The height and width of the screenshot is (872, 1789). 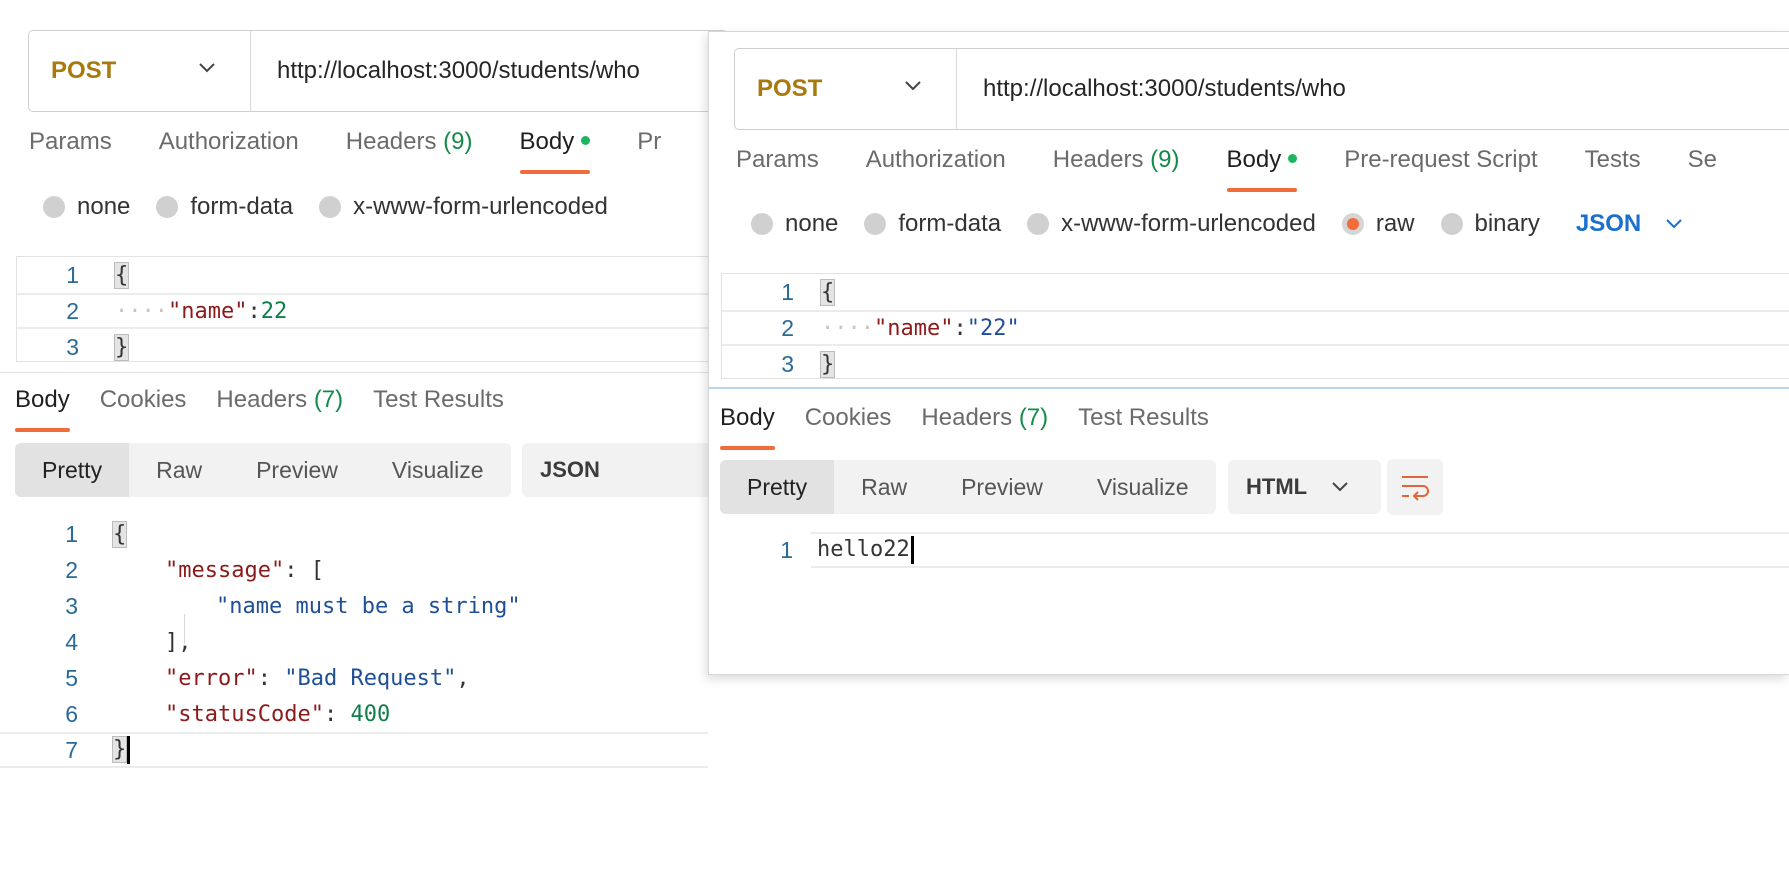 I want to click on tab-pre-request-script: Pr, so click(x=649, y=151).